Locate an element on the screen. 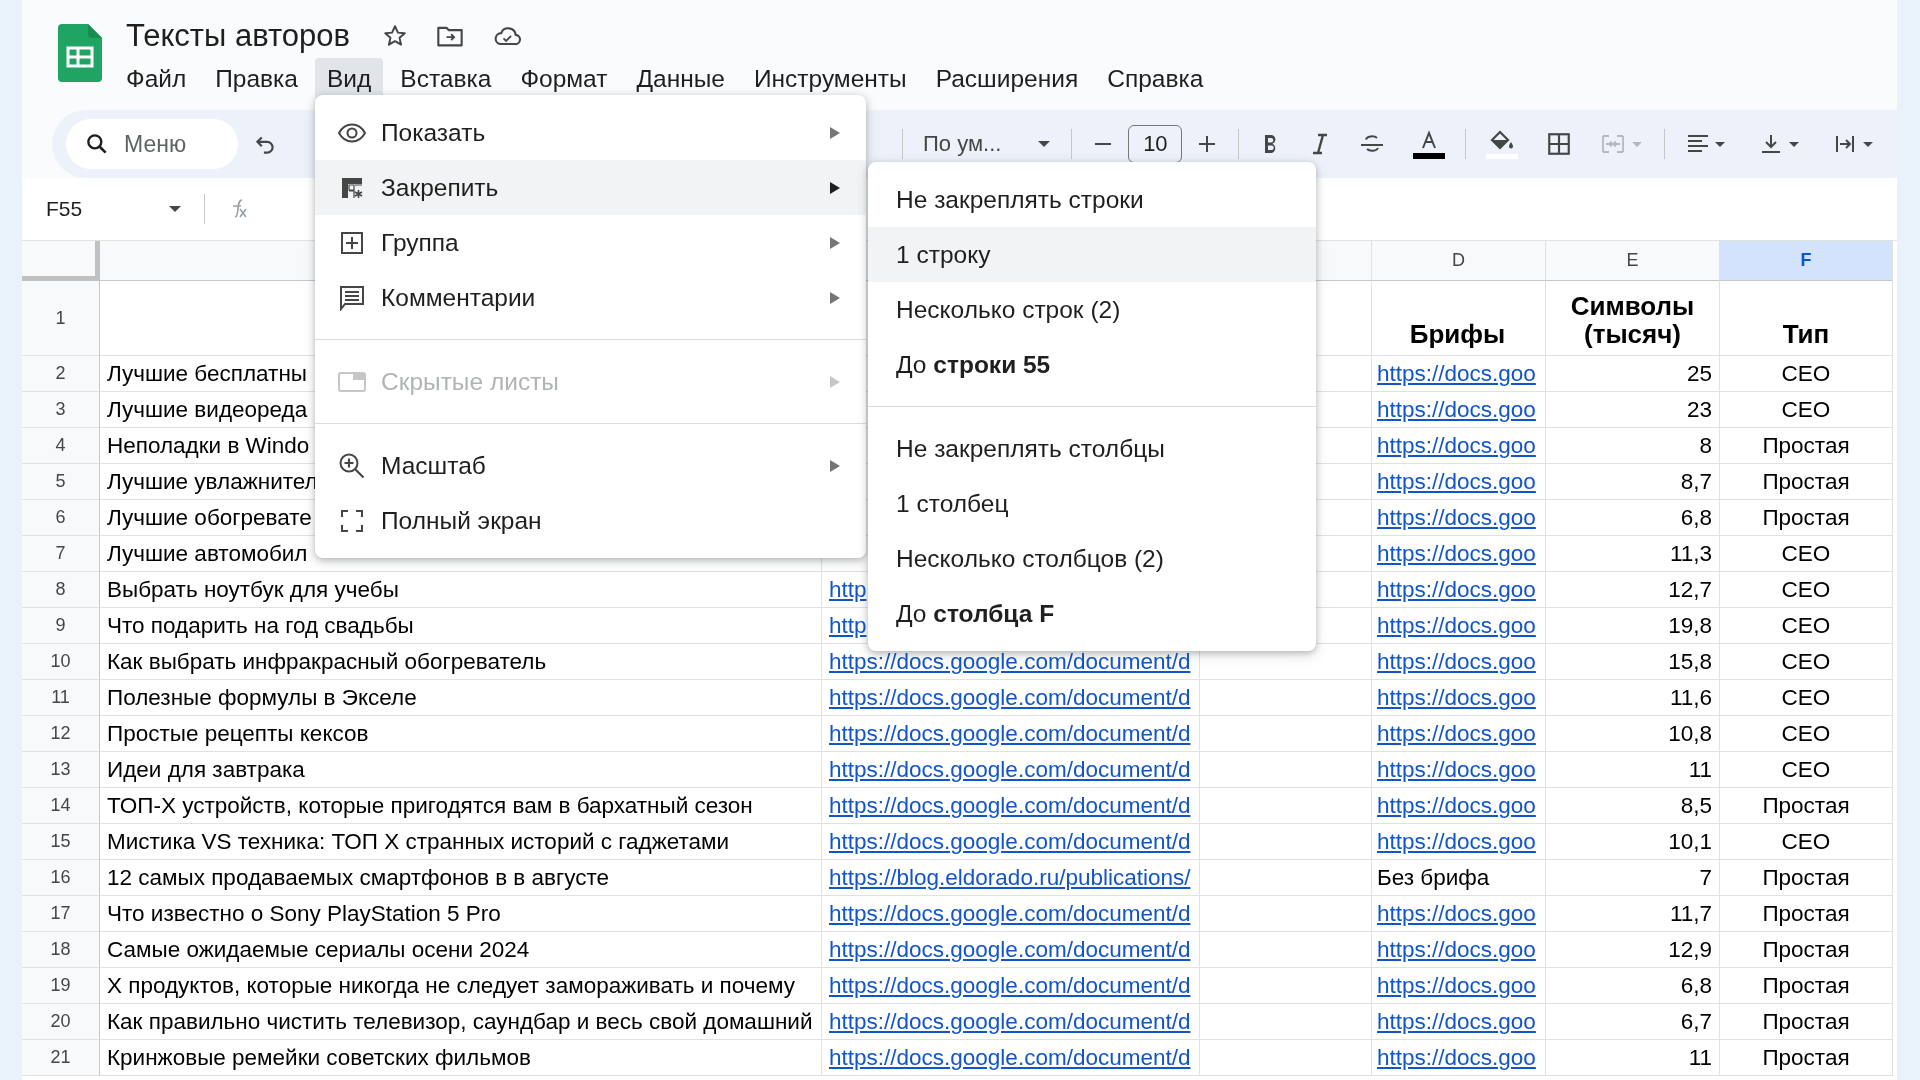  menu-bar-item: Расширения is located at coordinates (1007, 79).